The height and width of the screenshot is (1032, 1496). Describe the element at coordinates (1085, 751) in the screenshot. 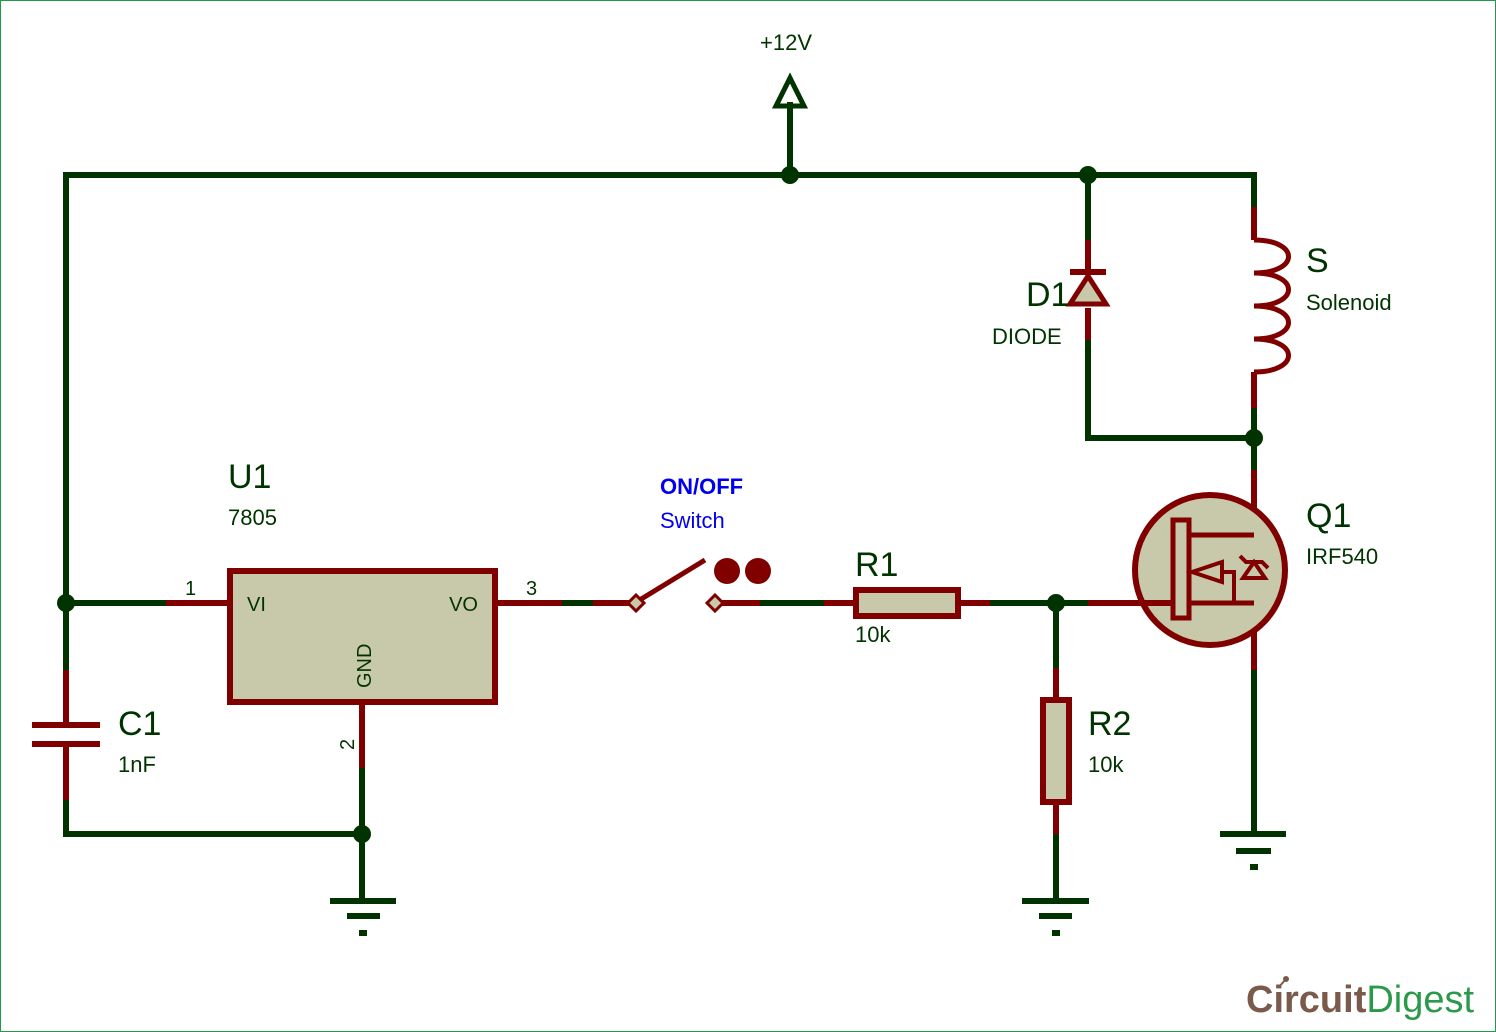

I see `resistor-r2: R2 10k` at that location.